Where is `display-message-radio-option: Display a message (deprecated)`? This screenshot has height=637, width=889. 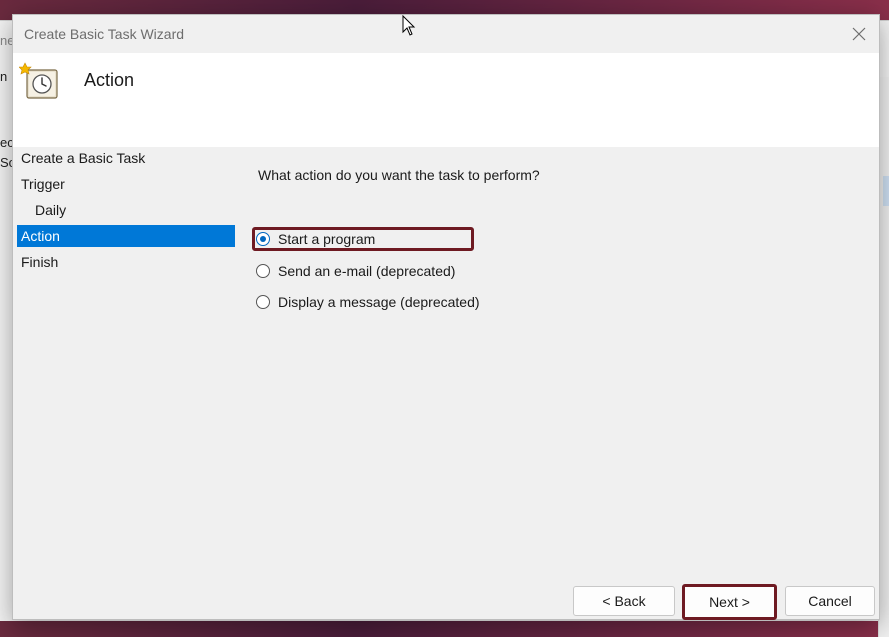 display-message-radio-option: Display a message (deprecated) is located at coordinates (366, 302).